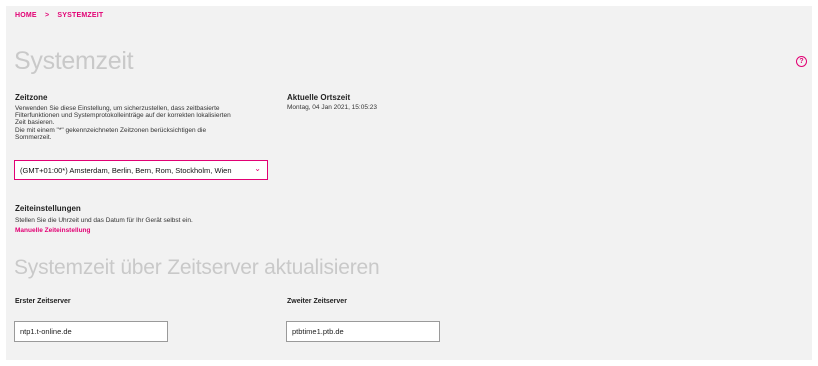  What do you see at coordinates (48, 208) in the screenshot?
I see `time-settings-heading: Zeiteinstellungen` at bounding box center [48, 208].